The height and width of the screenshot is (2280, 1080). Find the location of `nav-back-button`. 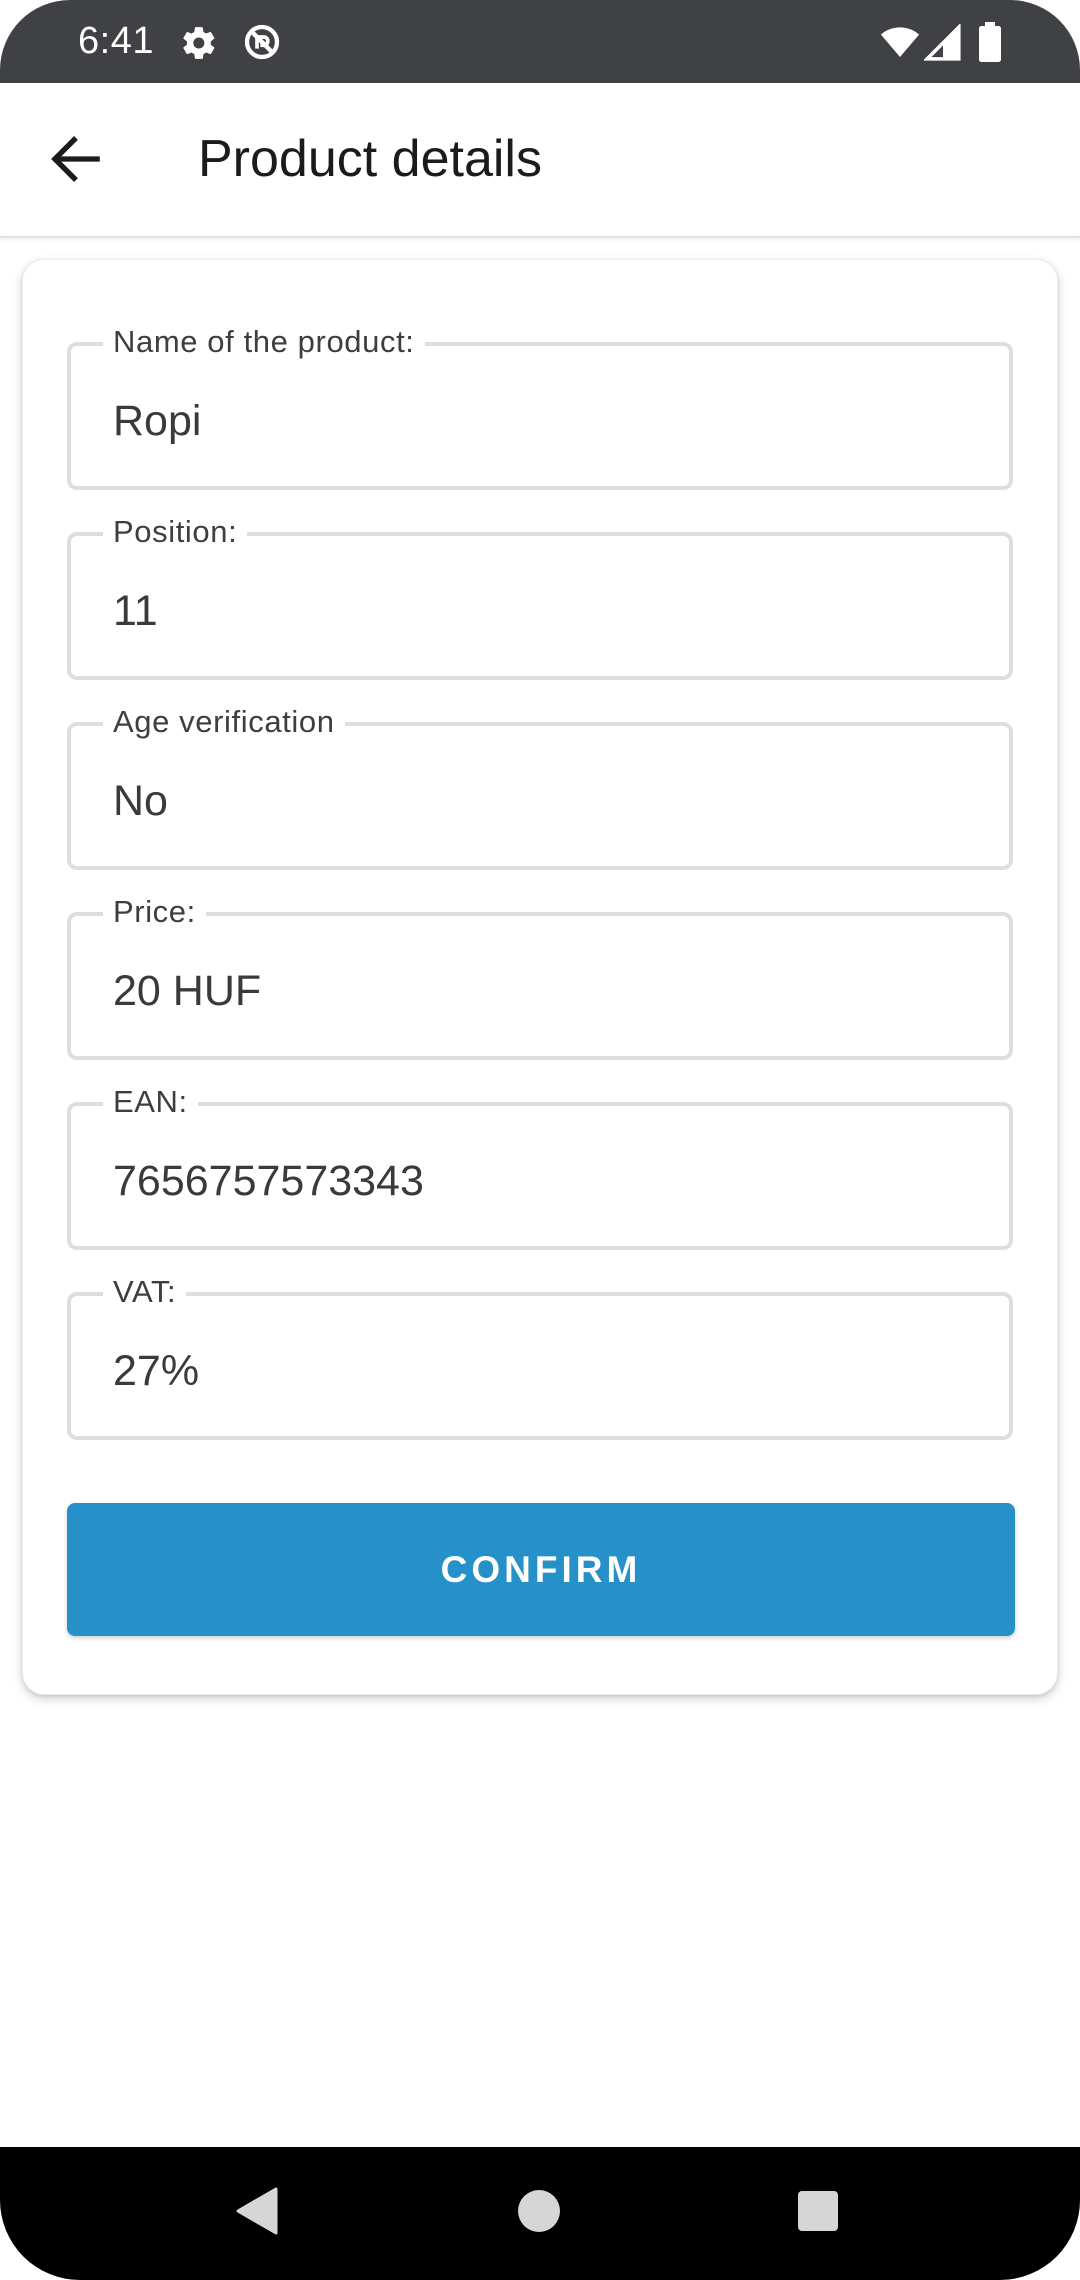

nav-back-button is located at coordinates (258, 2213).